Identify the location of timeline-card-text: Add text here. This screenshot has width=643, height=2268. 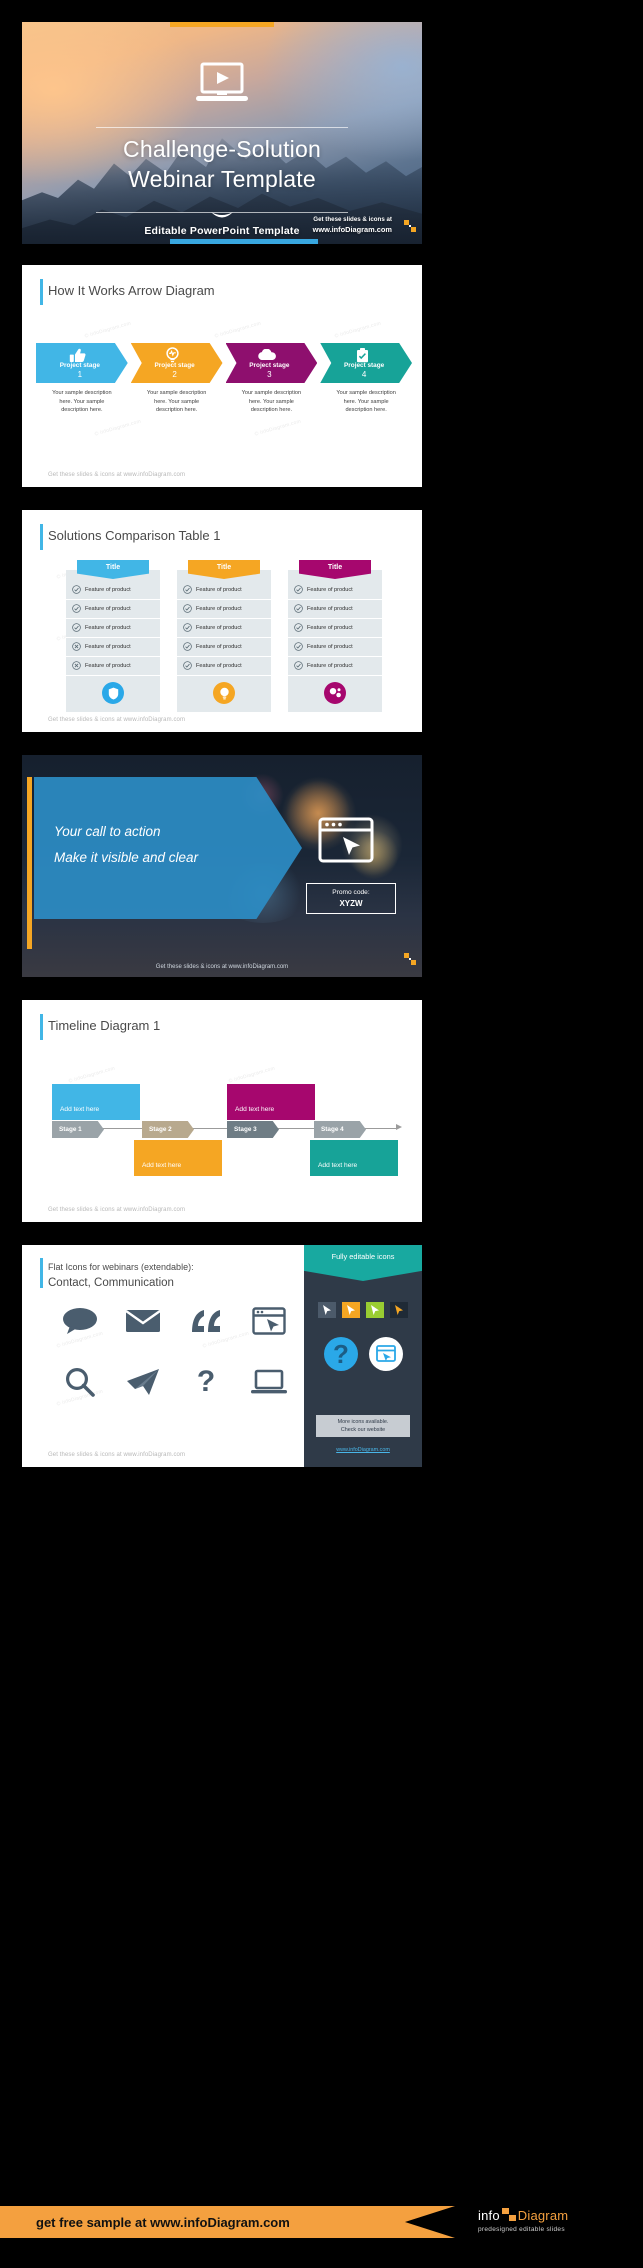
(80, 1109).